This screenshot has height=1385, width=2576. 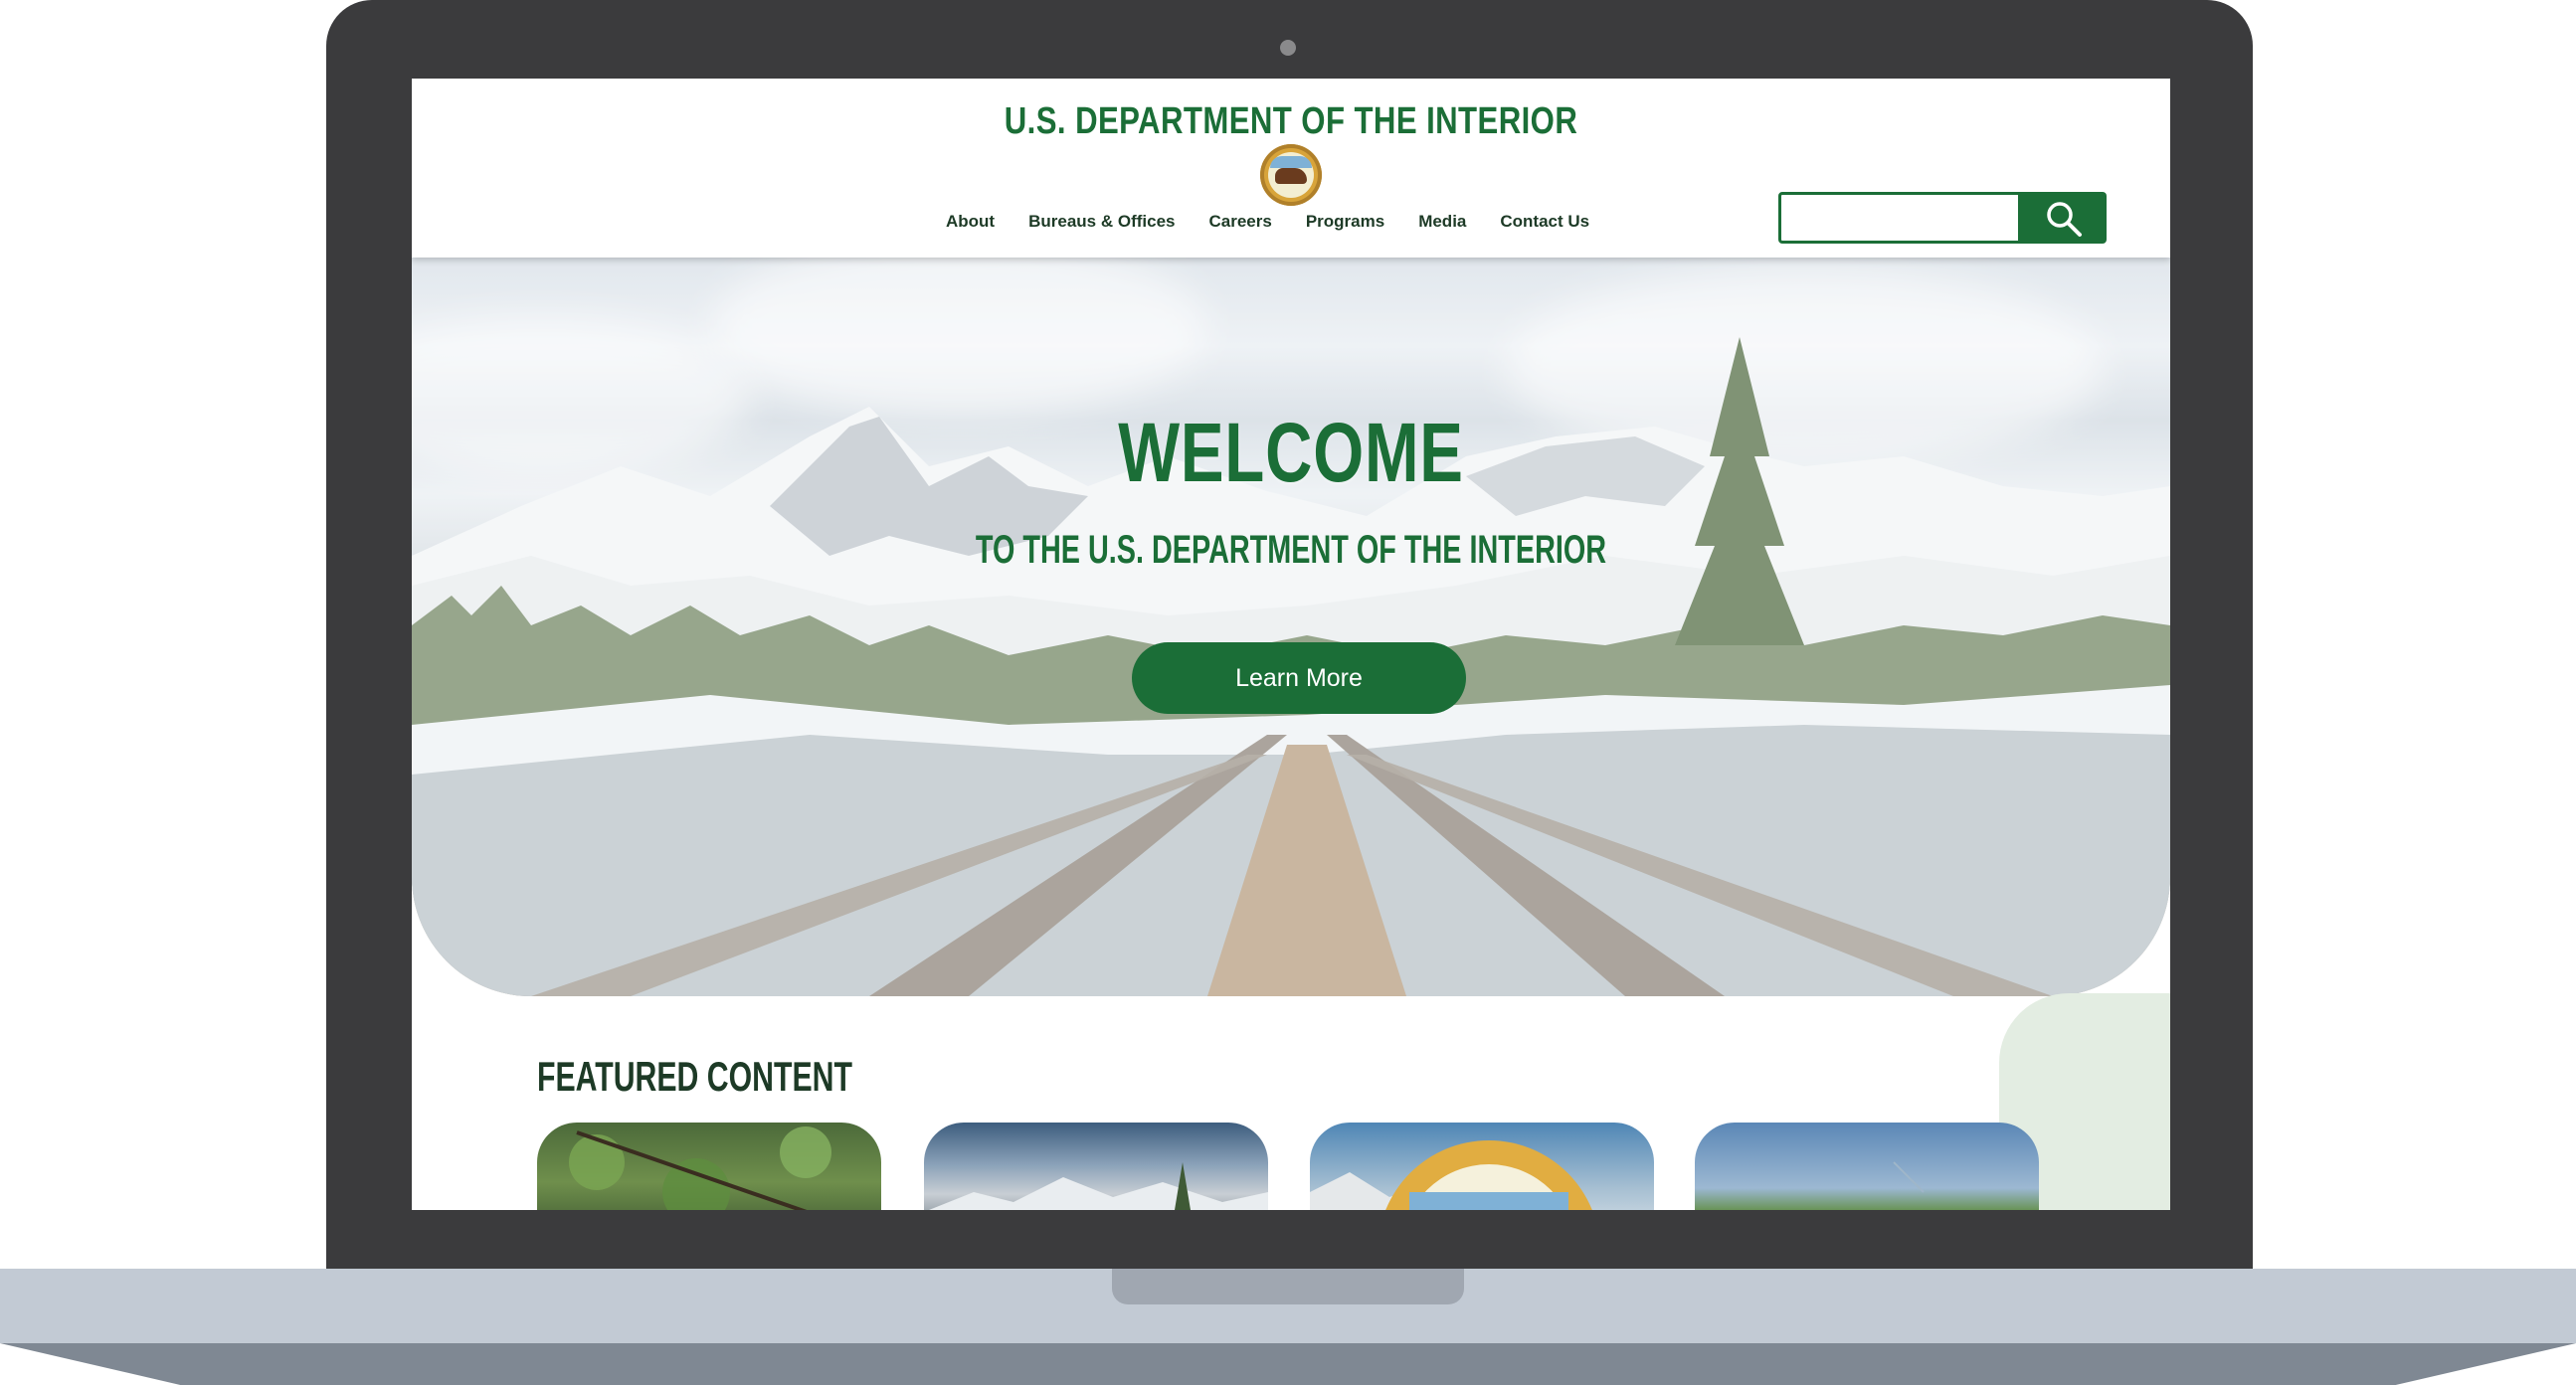 What do you see at coordinates (694, 1076) in the screenshot?
I see `featured-content-heading: FEATURED CONTENT` at bounding box center [694, 1076].